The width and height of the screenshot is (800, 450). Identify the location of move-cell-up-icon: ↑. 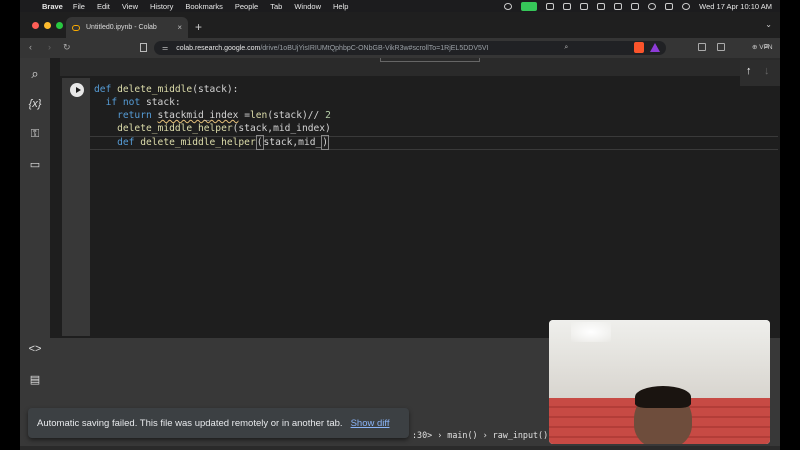
(749, 71).